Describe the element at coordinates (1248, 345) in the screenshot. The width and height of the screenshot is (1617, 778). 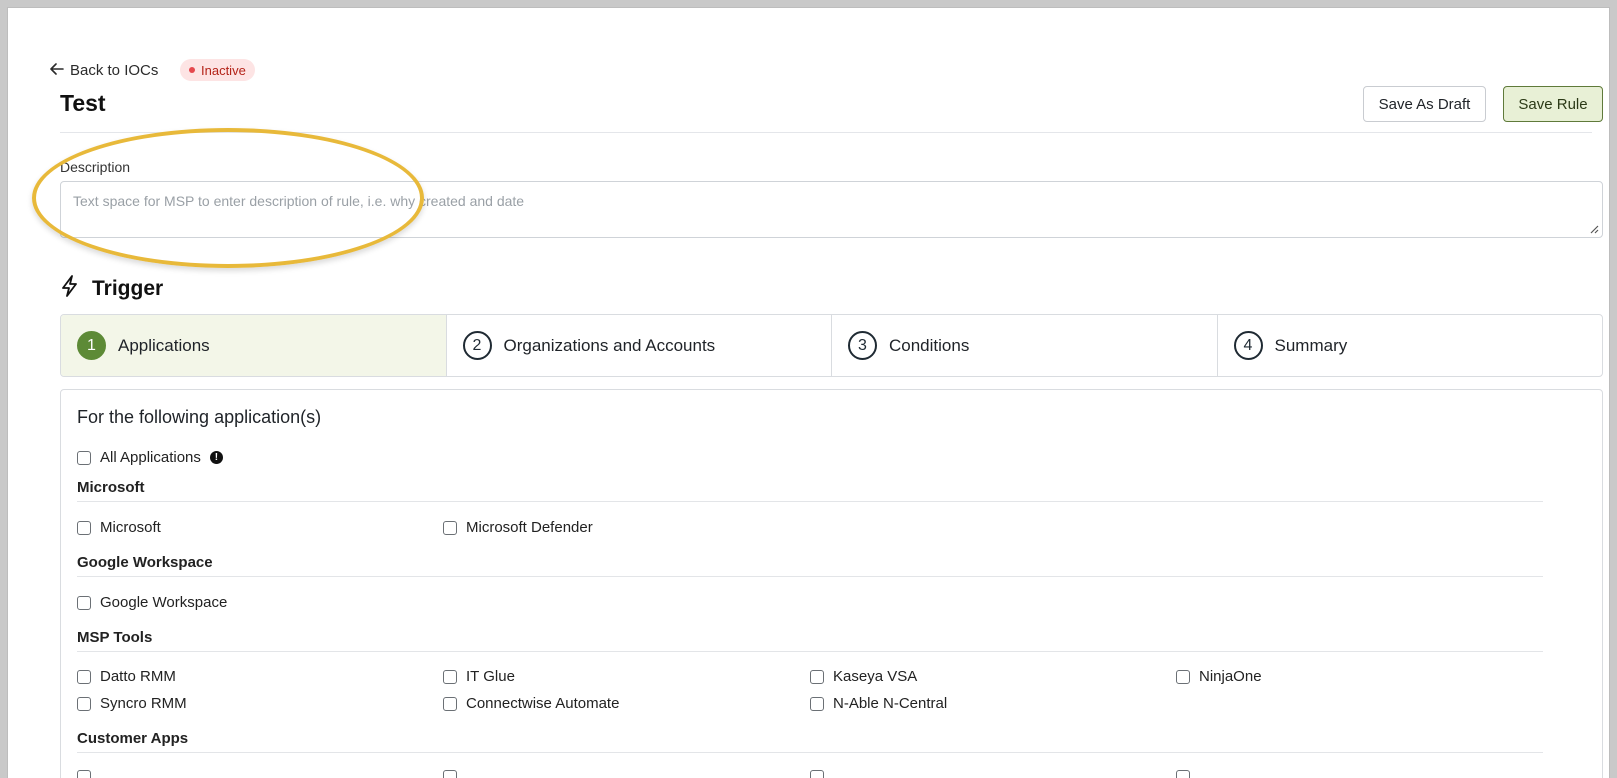
I see `step-number: 4` at that location.